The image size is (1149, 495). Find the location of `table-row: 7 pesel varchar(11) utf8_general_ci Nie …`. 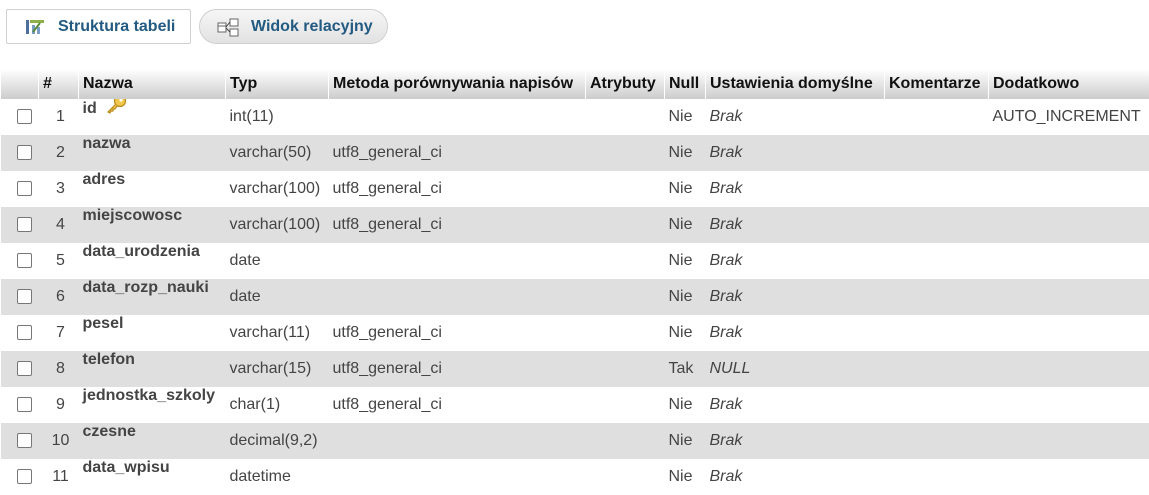

table-row: 7 pesel varchar(11) utf8_general_ci Nie … is located at coordinates (574, 333).